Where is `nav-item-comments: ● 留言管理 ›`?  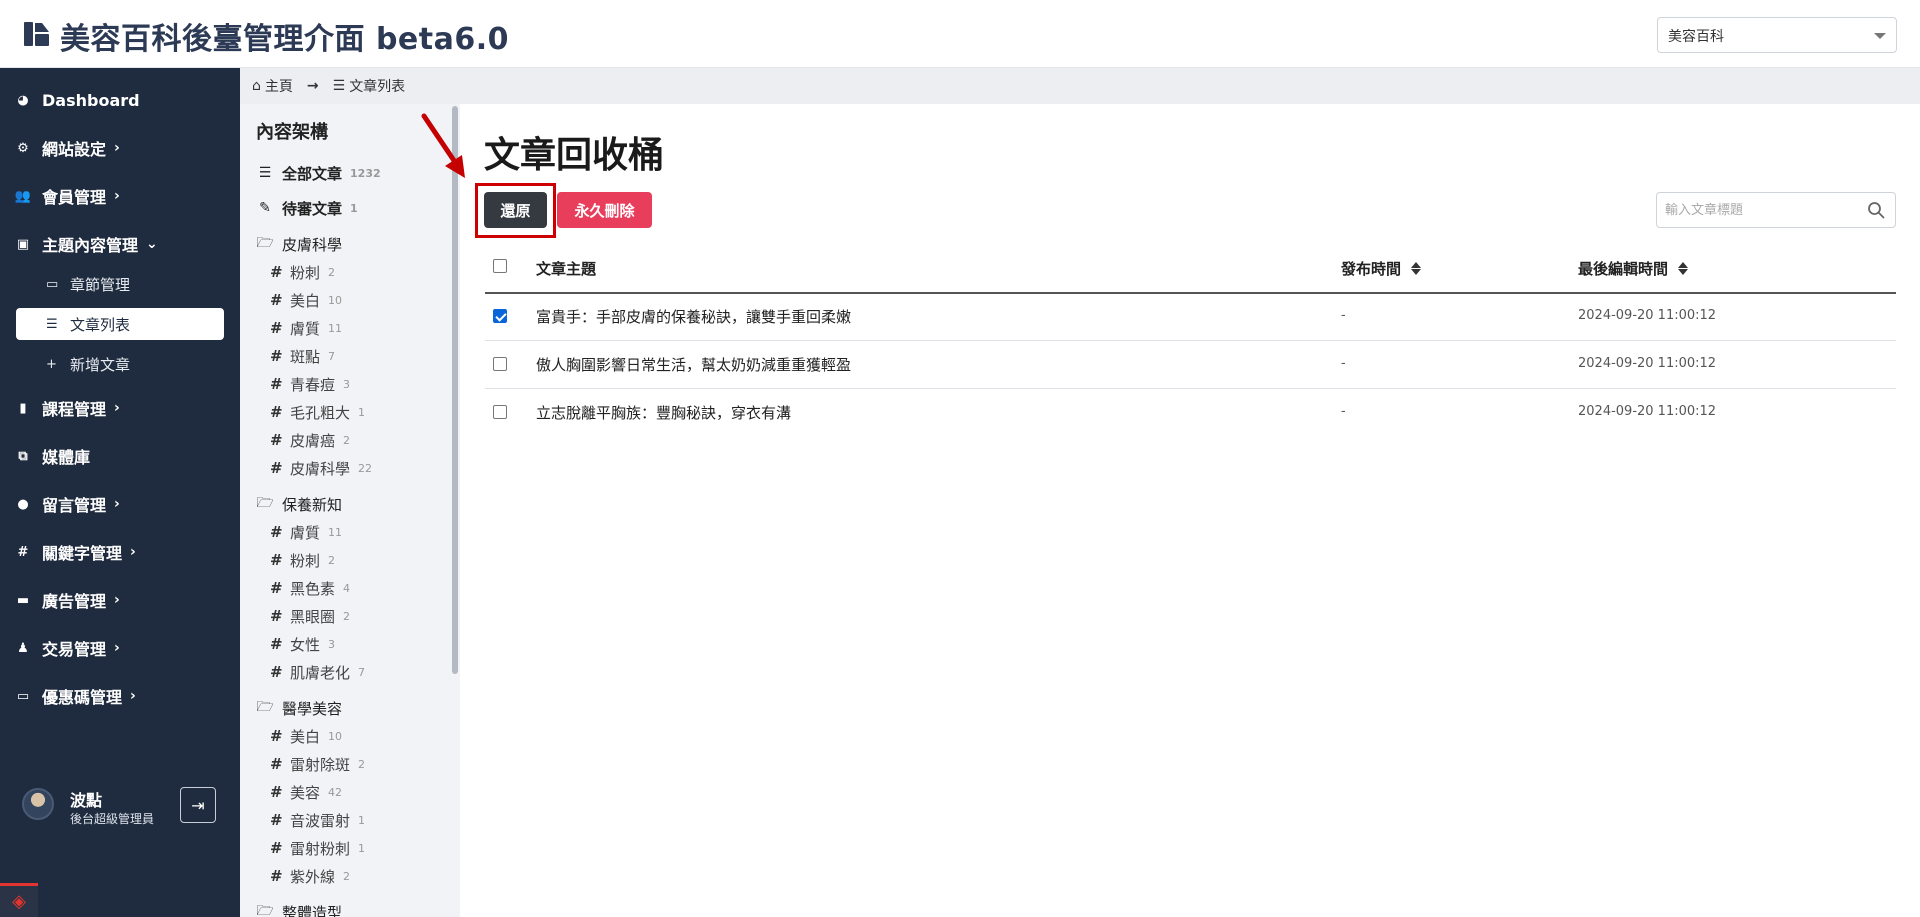
nav-item-comments: ● 留言管理 › is located at coordinates (120, 504).